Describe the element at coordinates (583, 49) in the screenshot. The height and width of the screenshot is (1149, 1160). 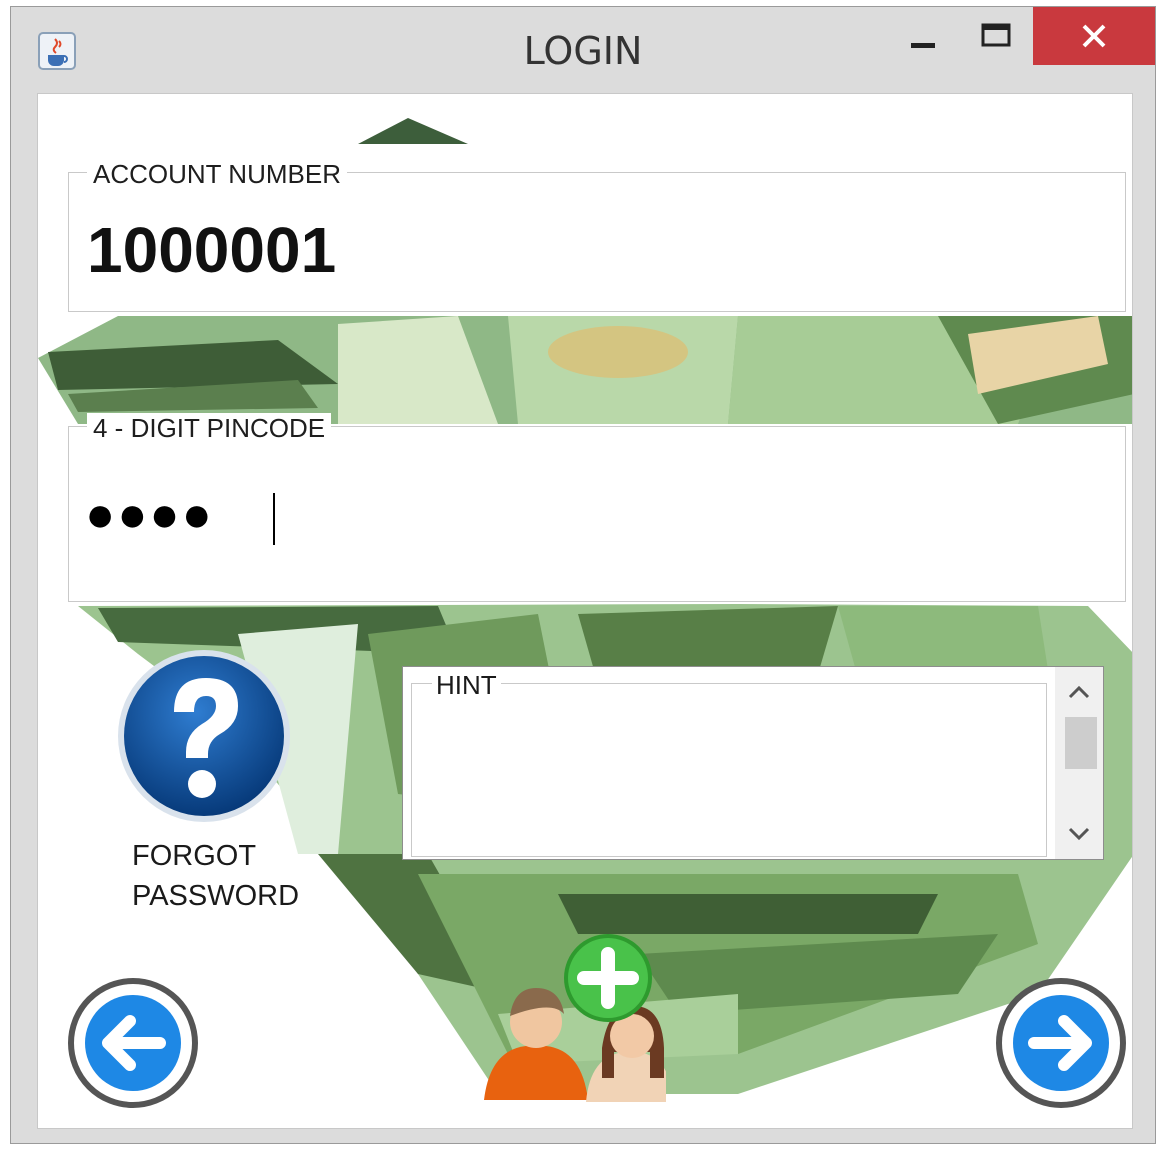
I see `title-bar: LOGIN` at that location.